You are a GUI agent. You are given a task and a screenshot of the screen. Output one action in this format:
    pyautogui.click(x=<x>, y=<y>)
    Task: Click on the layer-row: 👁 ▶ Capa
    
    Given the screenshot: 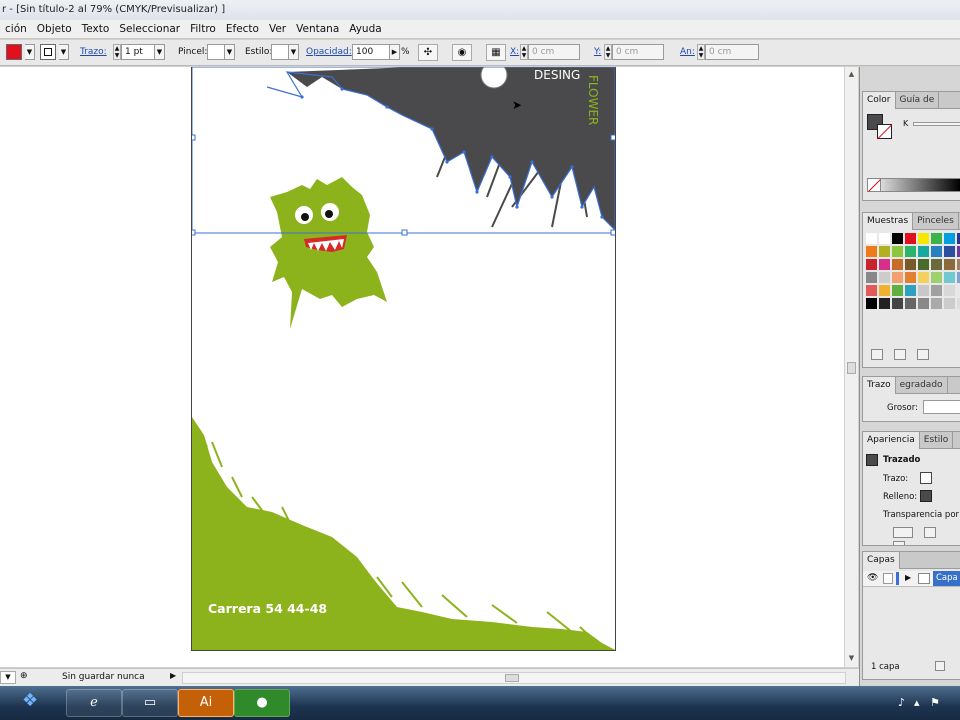 What is the action you would take?
    pyautogui.click(x=911, y=579)
    